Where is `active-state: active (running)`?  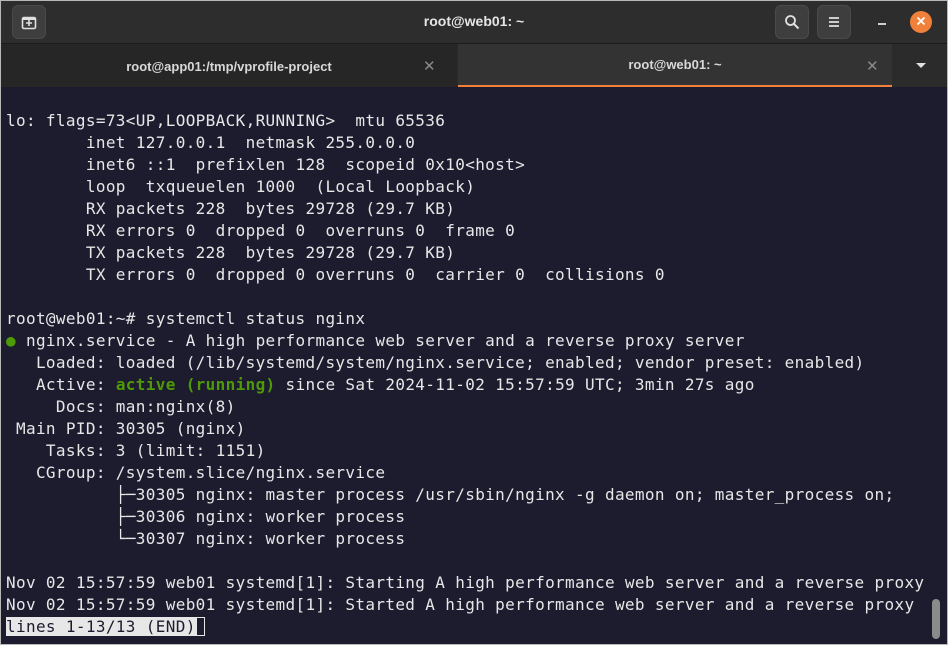
active-state: active (running) is located at coordinates (195, 384).